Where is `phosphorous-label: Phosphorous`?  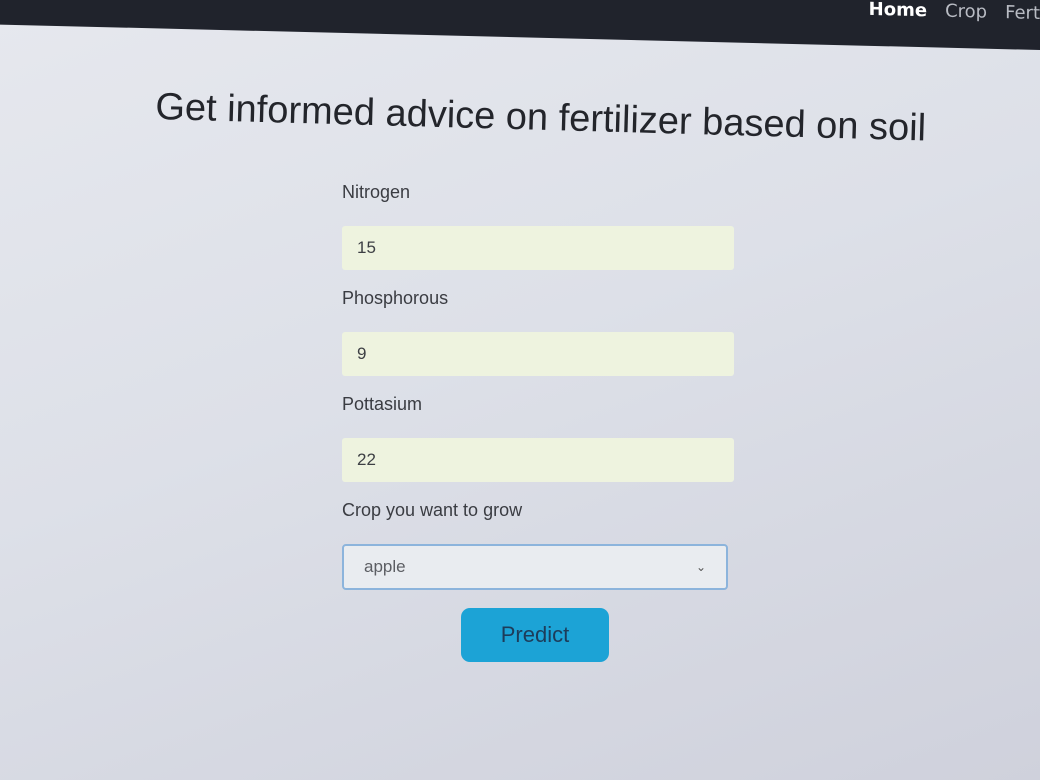 phosphorous-label: Phosphorous is located at coordinates (395, 298).